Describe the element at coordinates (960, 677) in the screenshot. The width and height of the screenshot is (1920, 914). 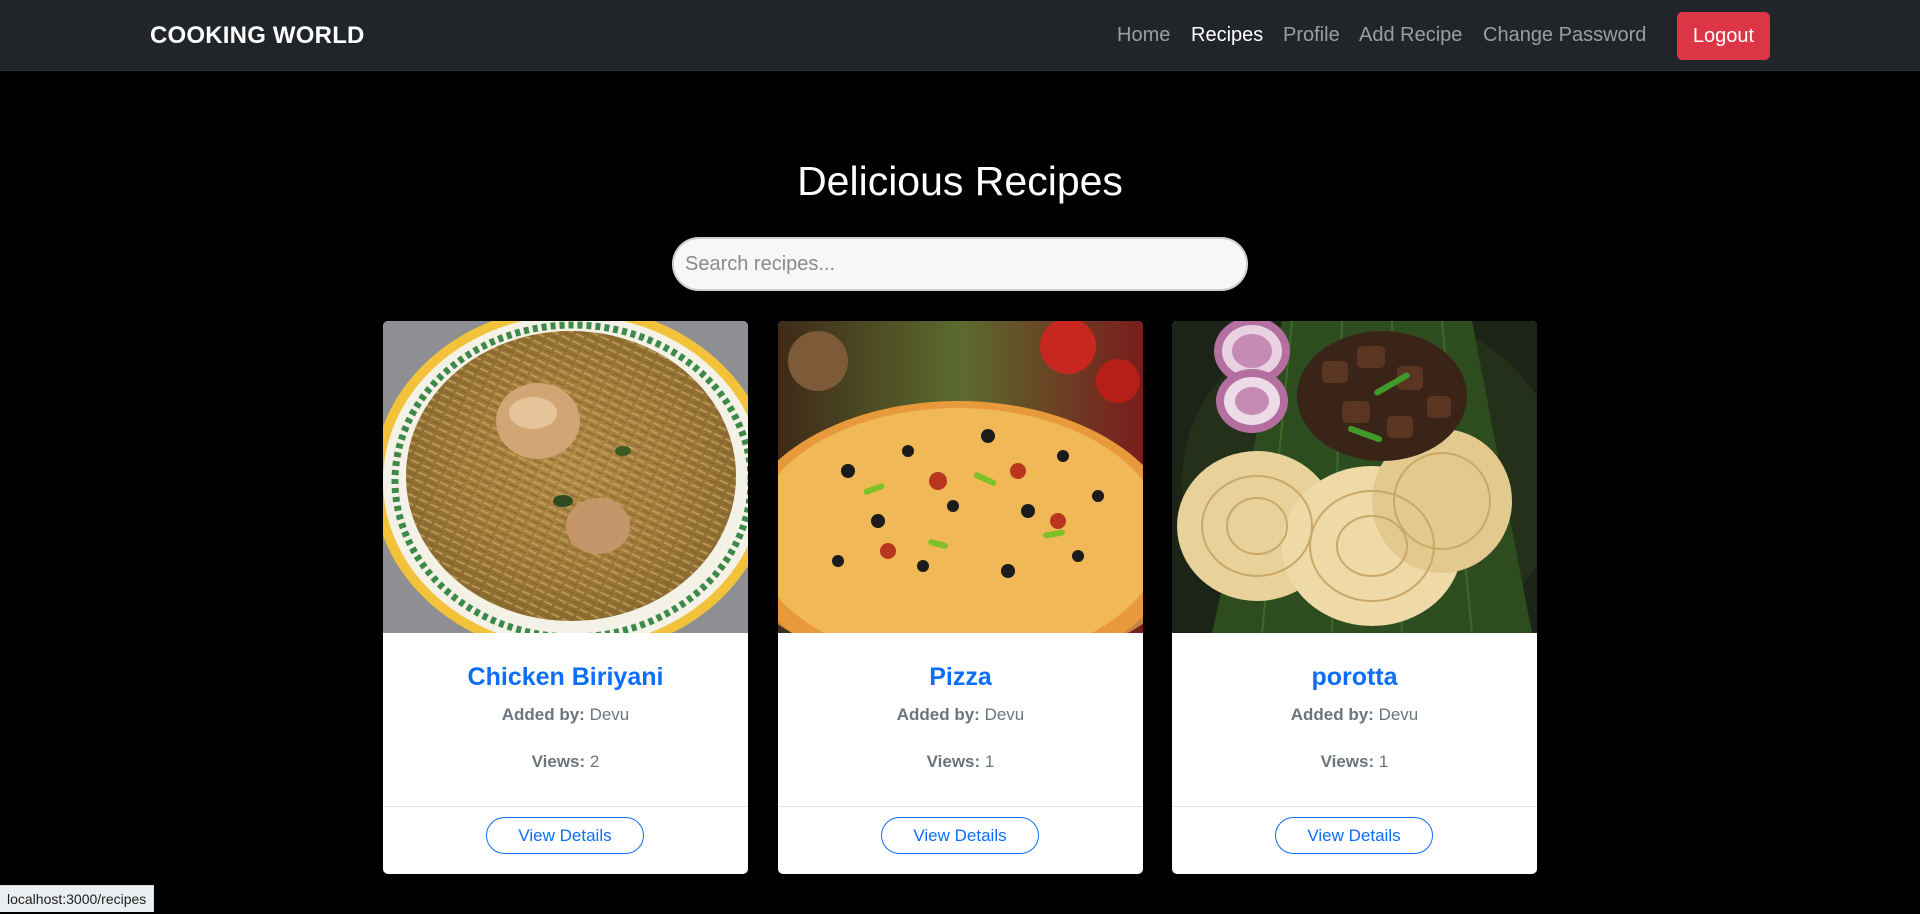
I see `recipe-title: Pizza` at that location.